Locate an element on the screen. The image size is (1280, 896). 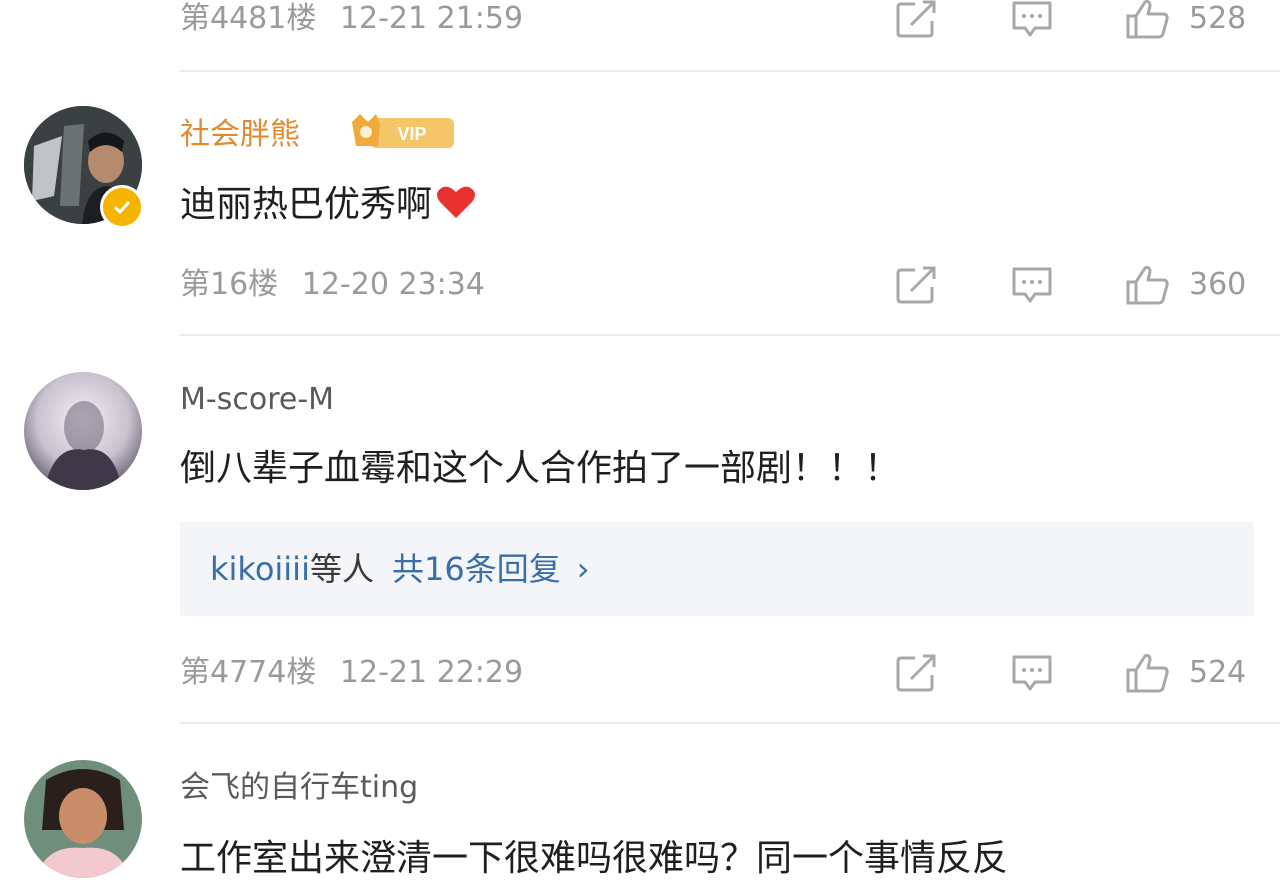
reply-count-link: 共16条回复 is located at coordinates (476, 569).